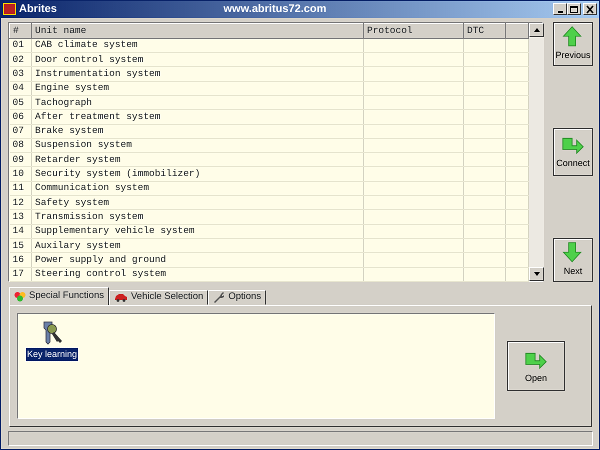 Image resolution: width=600 pixels, height=450 pixels. What do you see at coordinates (52, 354) in the screenshot?
I see `function-label: Key learning` at bounding box center [52, 354].